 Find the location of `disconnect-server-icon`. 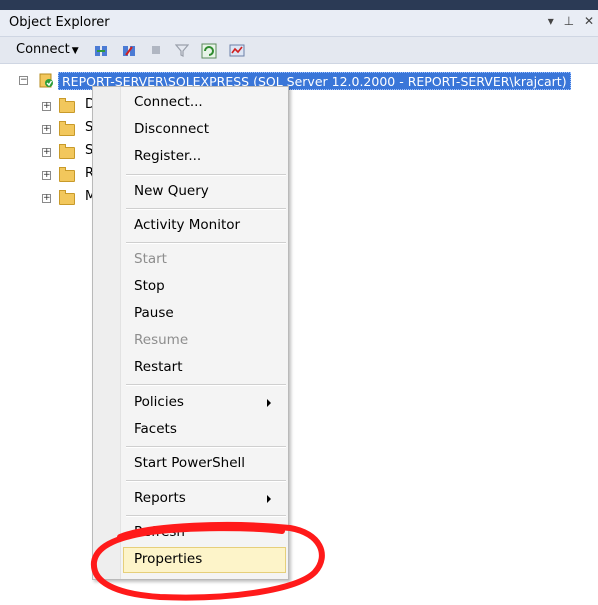

disconnect-server-icon is located at coordinates (128, 50).